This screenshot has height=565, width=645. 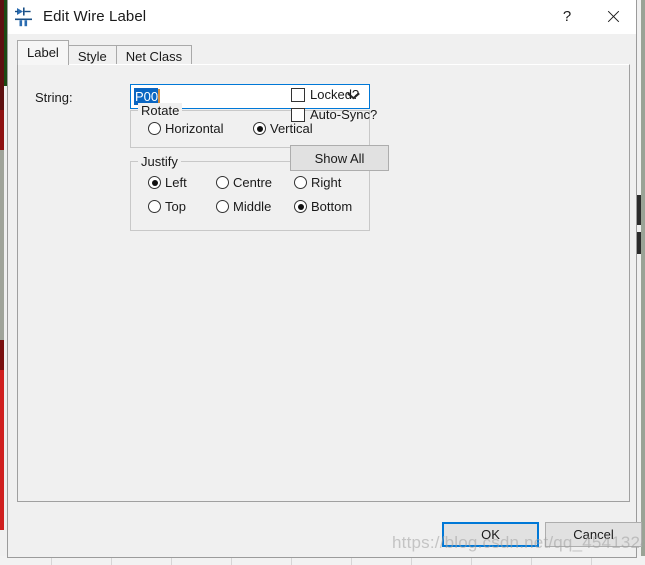 I want to click on justify-radio-row-1: Left Centre Right, so click(x=244, y=182).